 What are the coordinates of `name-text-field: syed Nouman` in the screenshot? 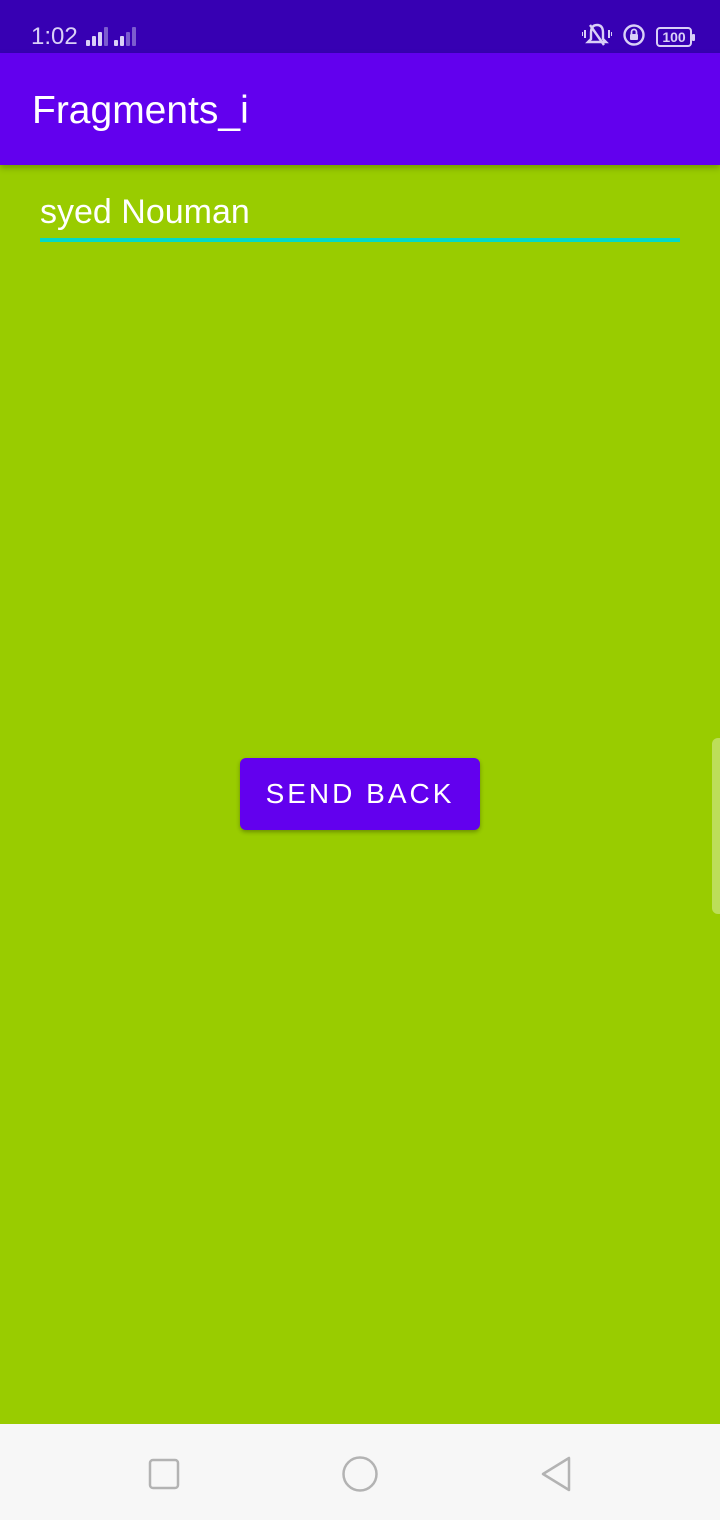 It's located at (360, 214).